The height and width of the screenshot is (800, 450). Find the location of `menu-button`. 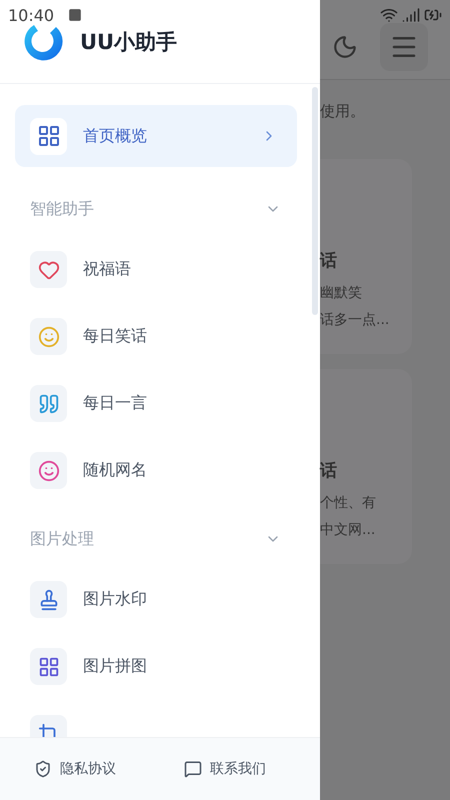

menu-button is located at coordinates (404, 46).